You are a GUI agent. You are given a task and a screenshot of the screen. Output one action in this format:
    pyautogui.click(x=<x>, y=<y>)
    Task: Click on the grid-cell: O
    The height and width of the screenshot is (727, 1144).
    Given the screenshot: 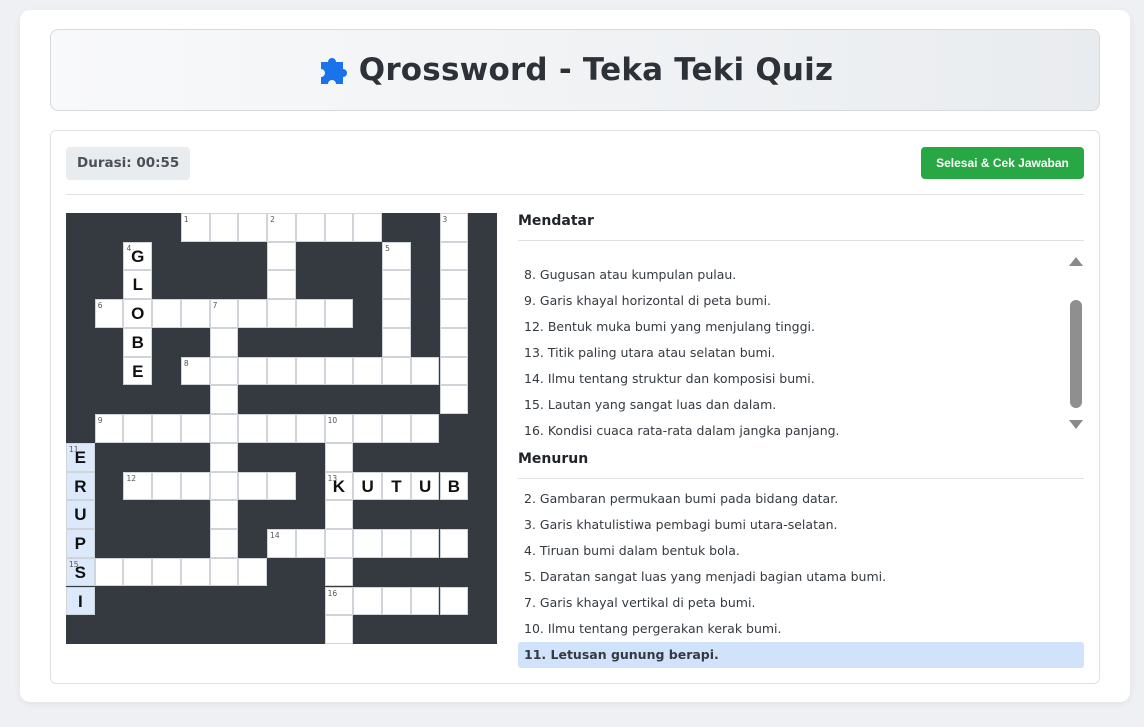 What is the action you would take?
    pyautogui.click(x=138, y=313)
    